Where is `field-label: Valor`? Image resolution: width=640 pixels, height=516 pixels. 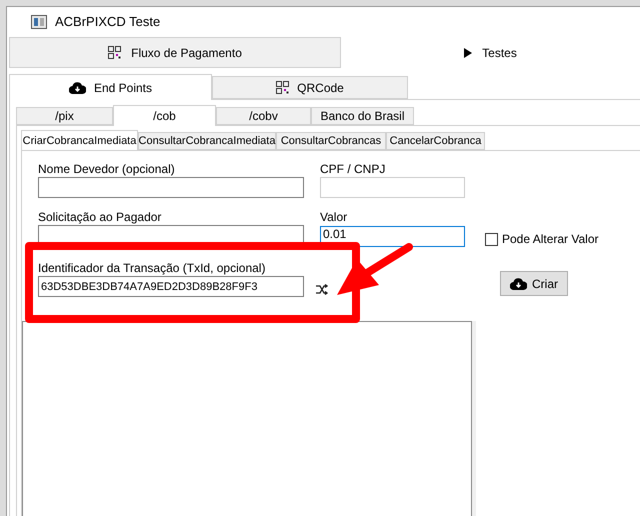
field-label: Valor is located at coordinates (334, 217).